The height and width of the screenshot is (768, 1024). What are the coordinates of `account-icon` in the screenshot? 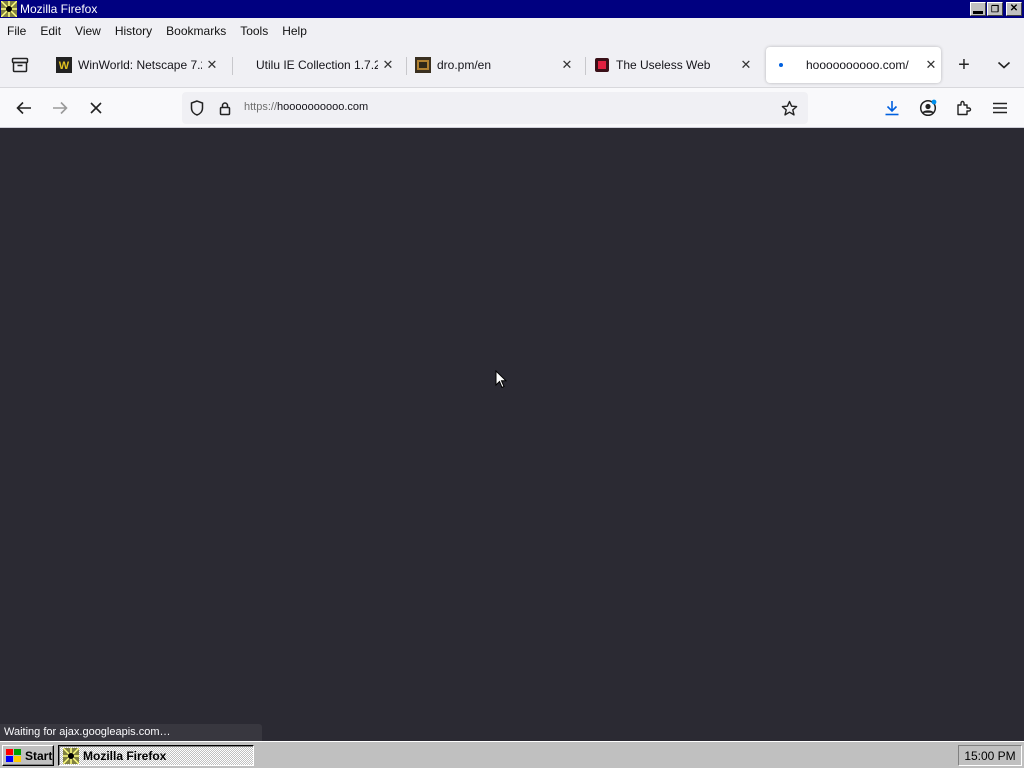 It's located at (928, 108).